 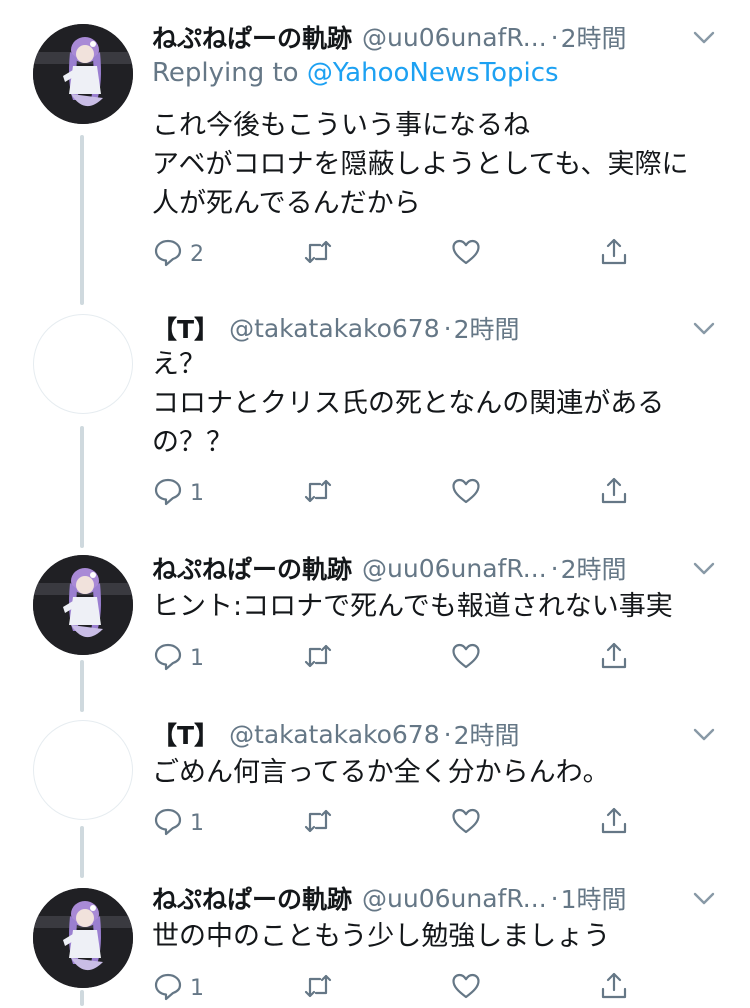 I want to click on tweet-text: 世の中のこともう少し勉強しましょう, so click(x=381, y=936).